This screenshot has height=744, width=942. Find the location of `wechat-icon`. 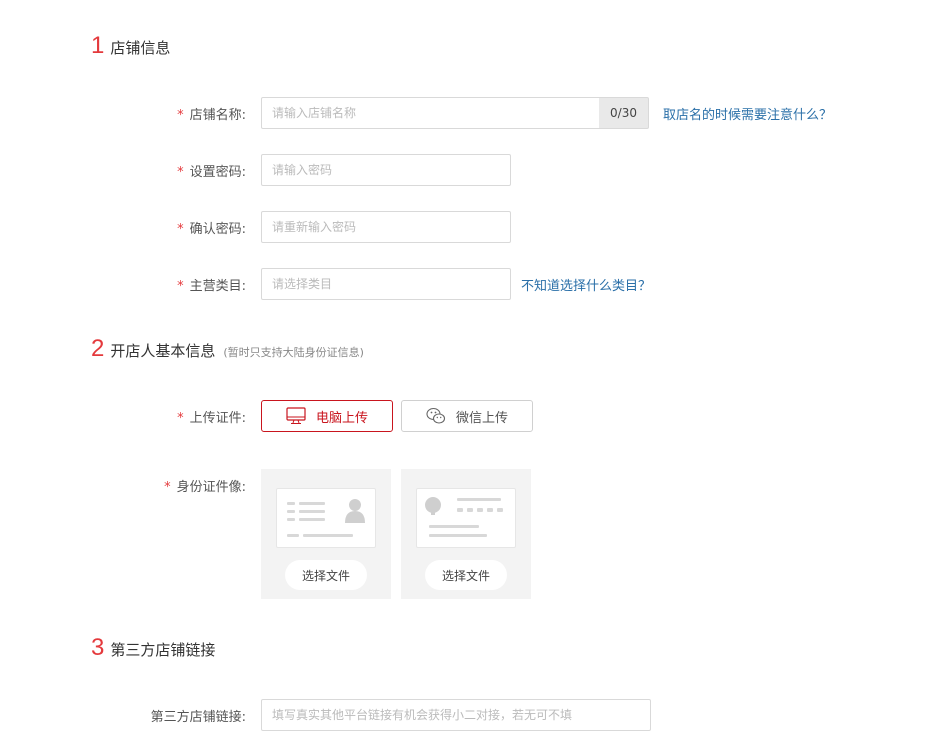

wechat-icon is located at coordinates (436, 416).